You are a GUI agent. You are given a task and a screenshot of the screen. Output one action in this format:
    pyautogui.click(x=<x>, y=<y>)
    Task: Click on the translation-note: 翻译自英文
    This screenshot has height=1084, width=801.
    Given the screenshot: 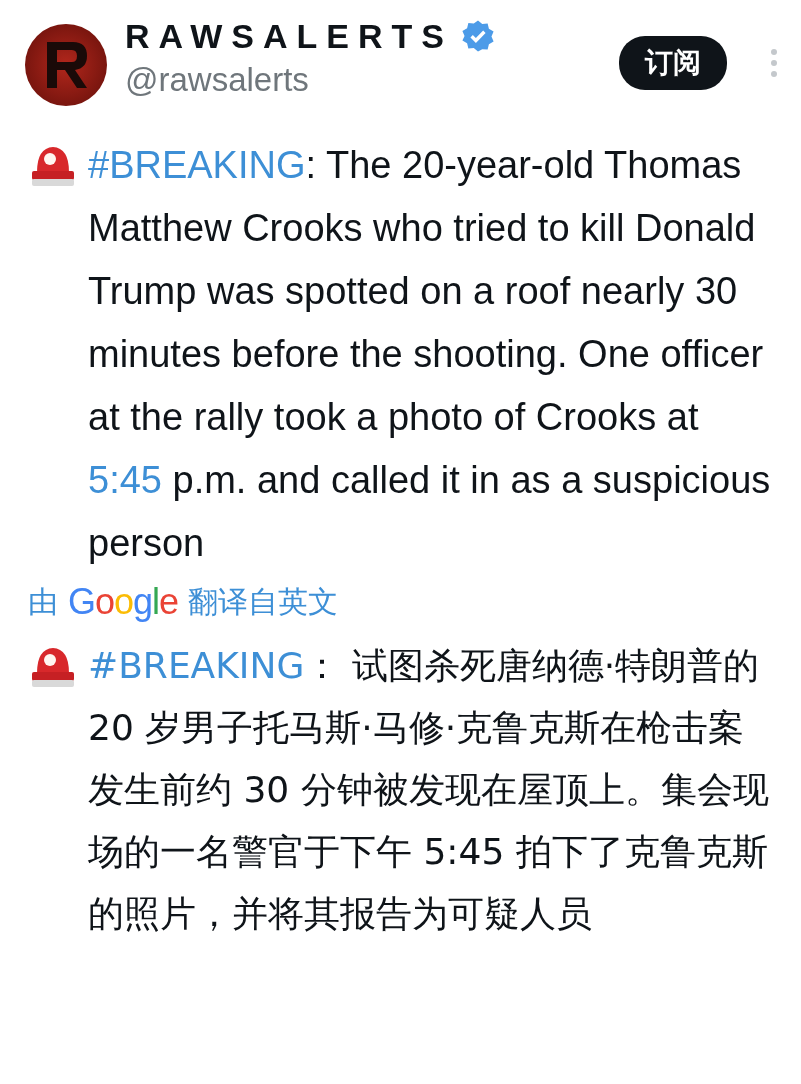 What is the action you would take?
    pyautogui.click(x=263, y=602)
    